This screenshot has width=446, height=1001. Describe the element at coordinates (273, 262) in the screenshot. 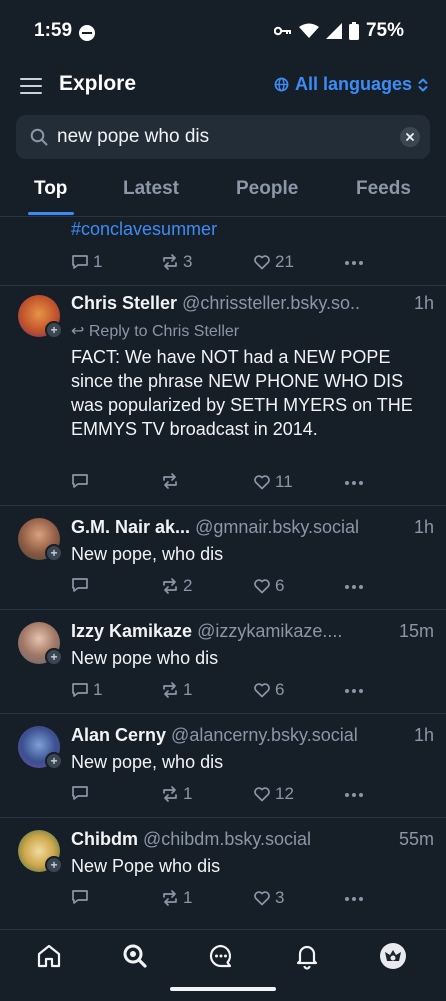

I see `like-button: 21` at that location.